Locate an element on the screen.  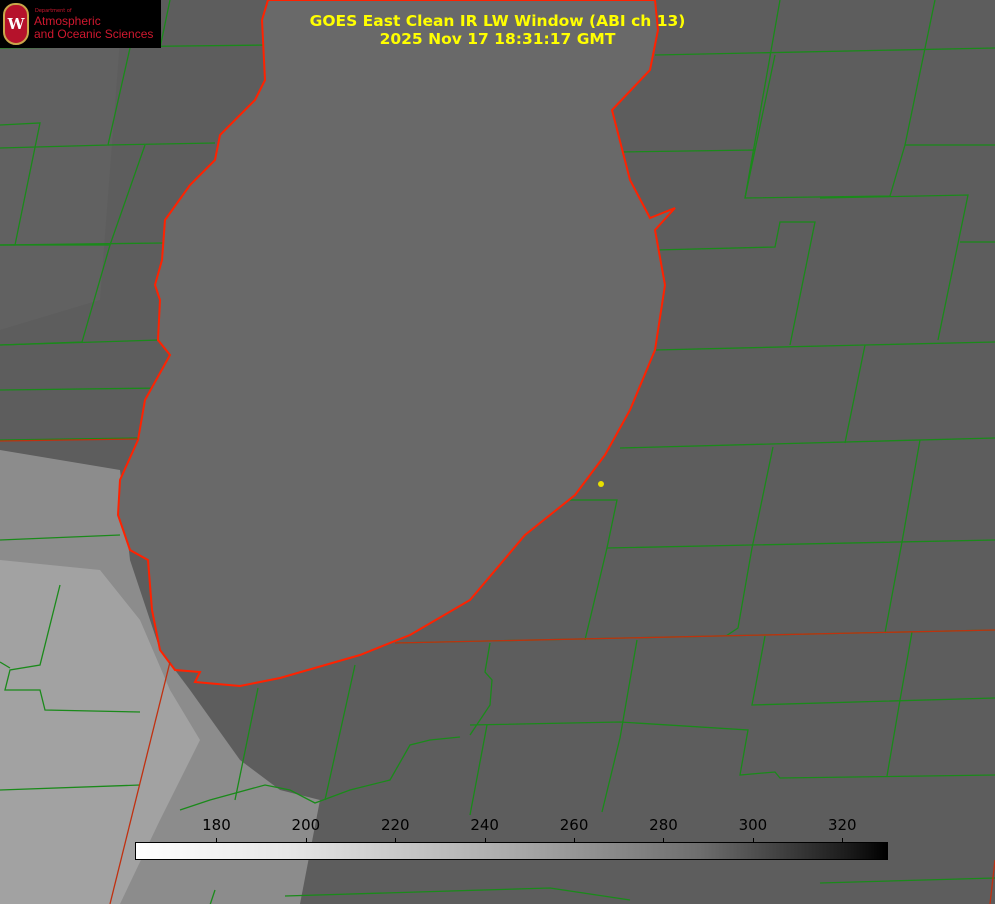
colorbar-tick-label: 280 is located at coordinates (663, 825).